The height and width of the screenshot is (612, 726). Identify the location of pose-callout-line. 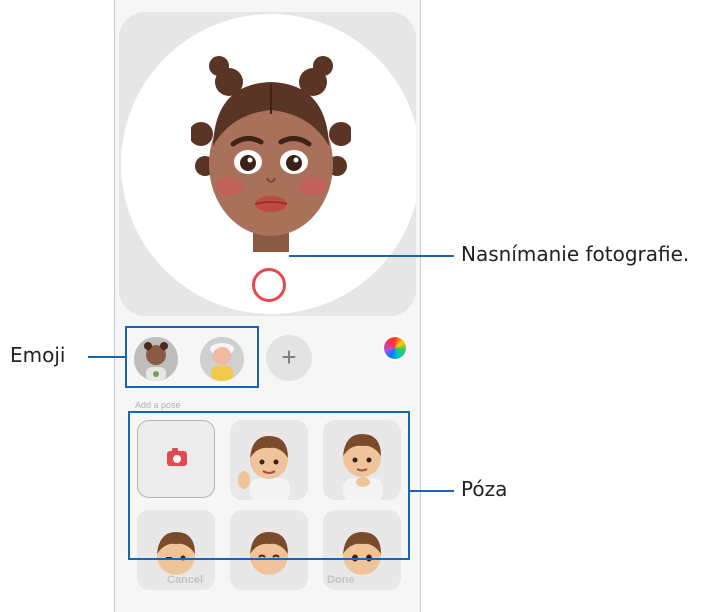
(432, 491).